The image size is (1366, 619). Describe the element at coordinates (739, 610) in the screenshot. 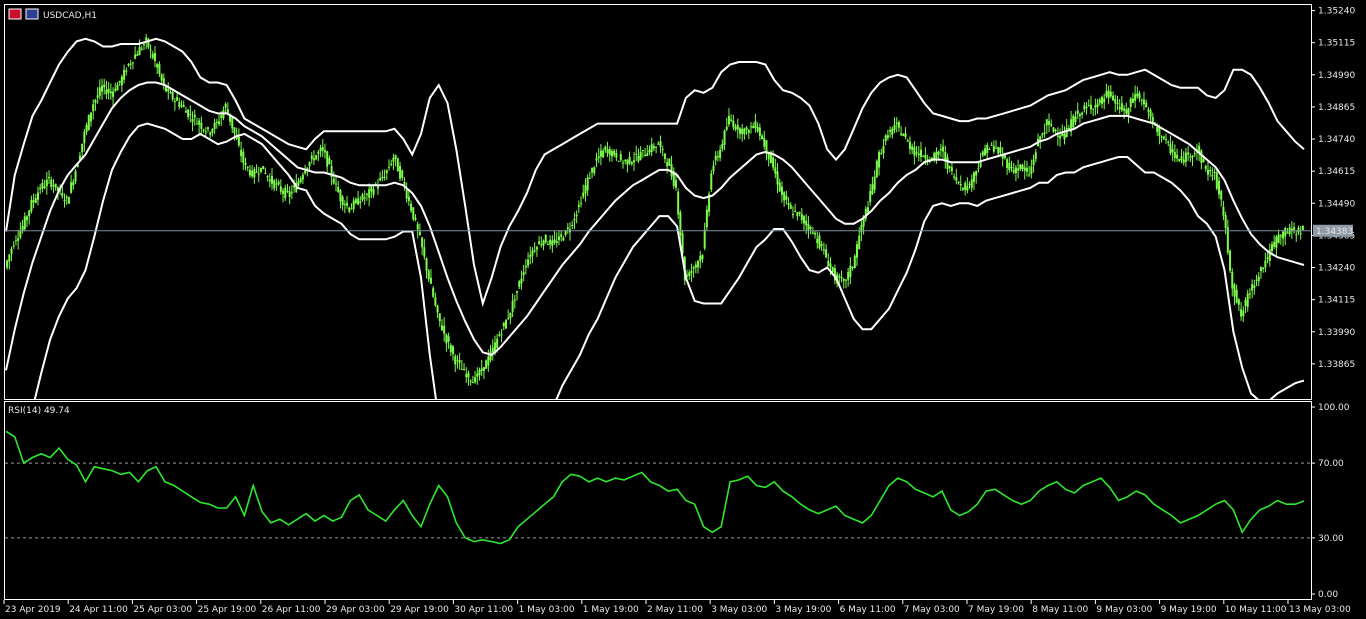

I see `time-axis-label: 3 May 03:00` at that location.